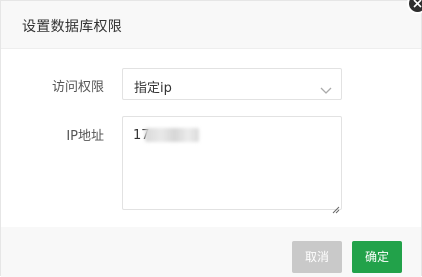 The height and width of the screenshot is (277, 422). Describe the element at coordinates (172, 135) in the screenshot. I see `redacted-ip-text` at that location.